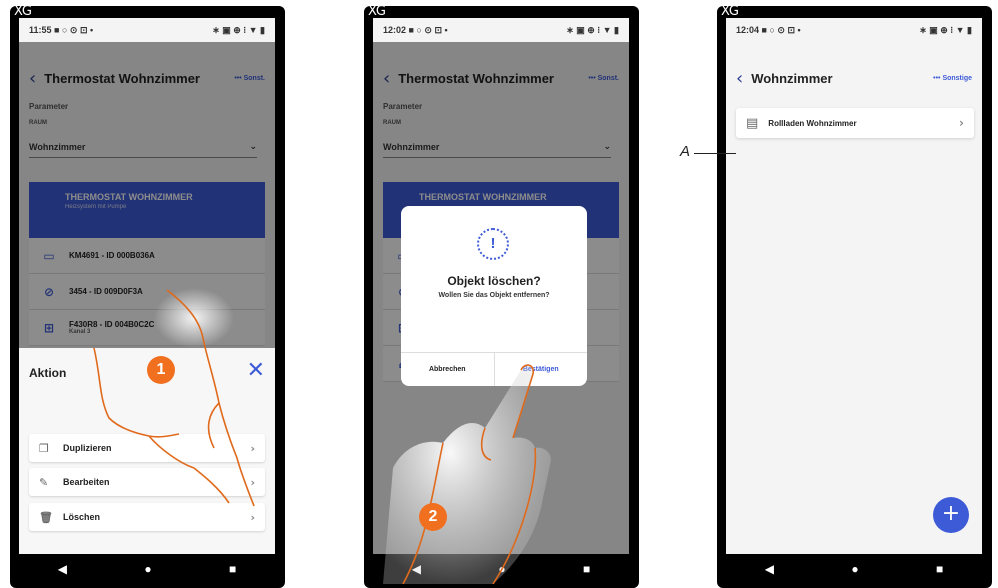  Describe the element at coordinates (715, 153) in the screenshot. I see `callout-line` at that location.